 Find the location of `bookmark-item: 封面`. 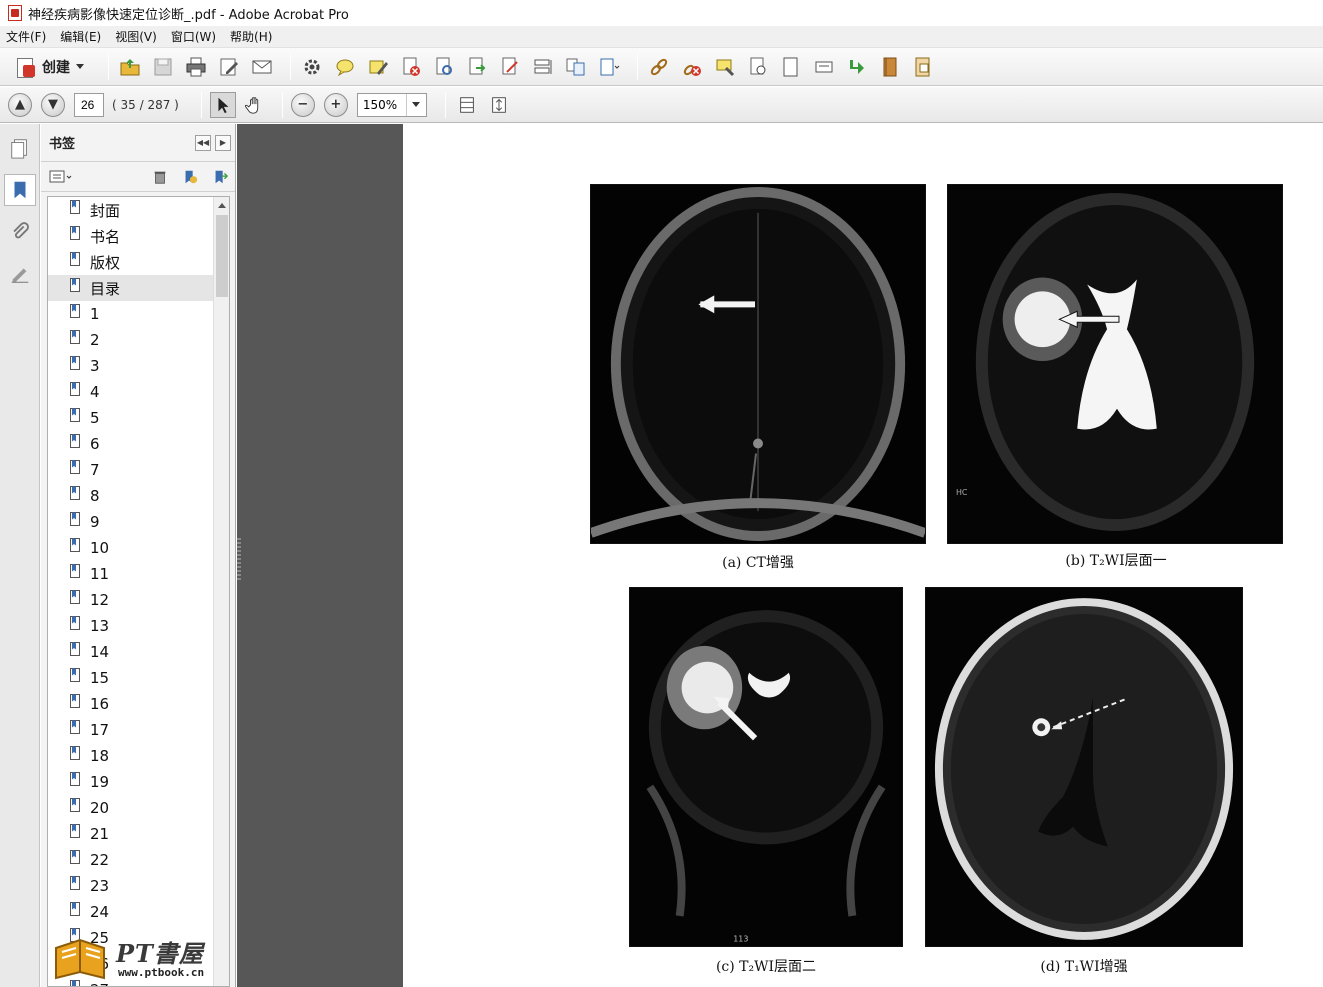

bookmark-item: 封面 is located at coordinates (131, 210).